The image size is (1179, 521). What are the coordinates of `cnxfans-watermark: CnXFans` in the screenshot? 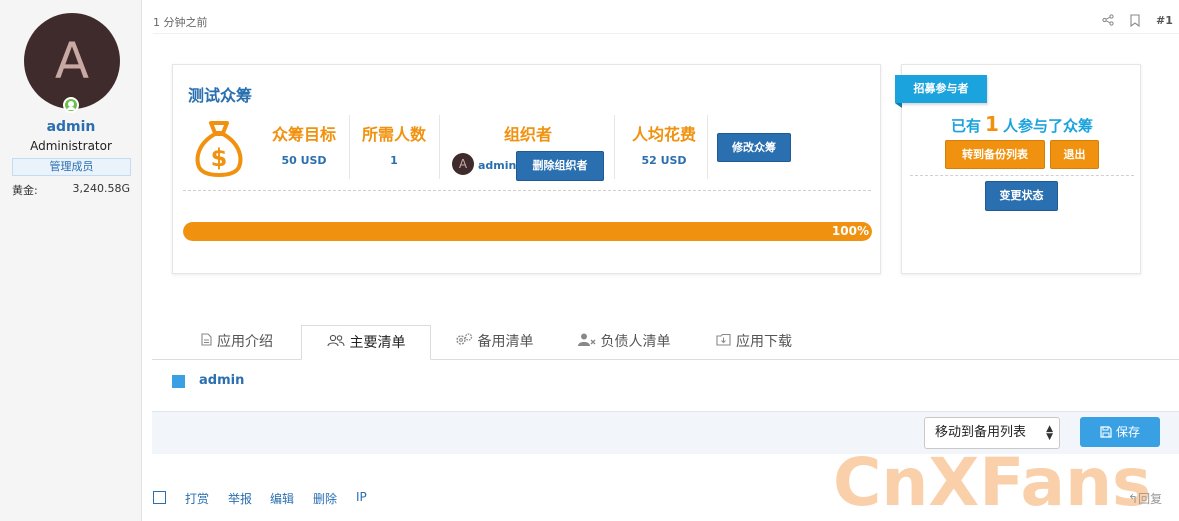 It's located at (992, 482).